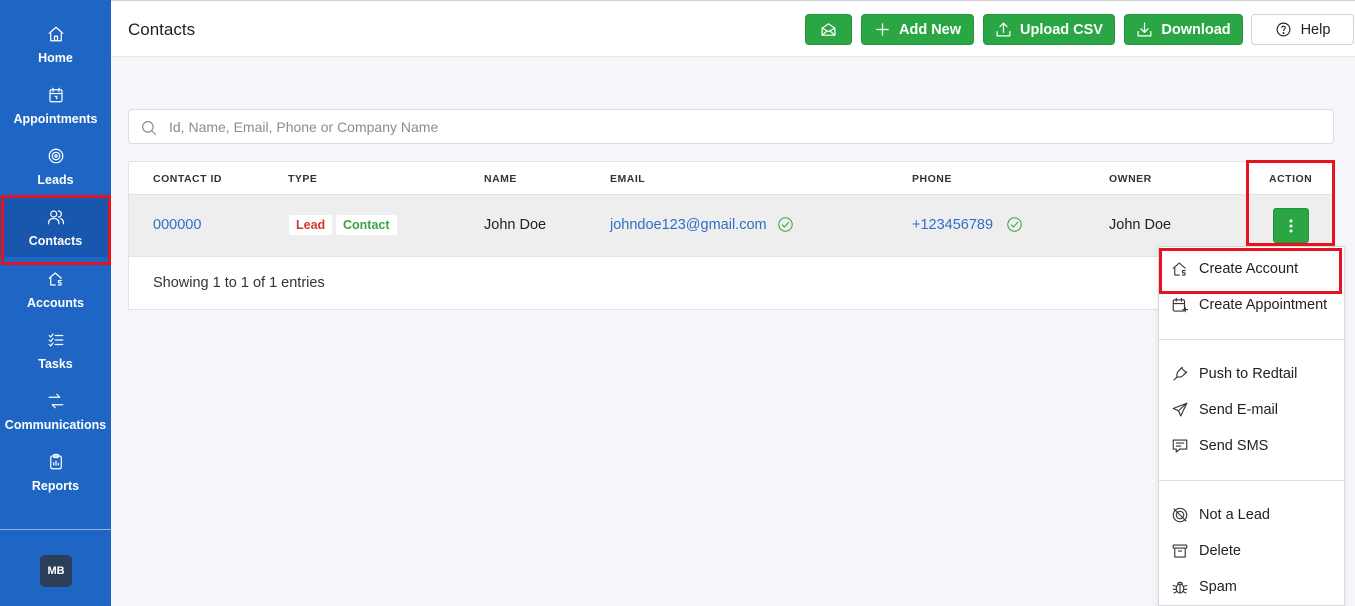  Describe the element at coordinates (1263, 305) in the screenshot. I see `menu-item-label: Create Appointment` at that location.